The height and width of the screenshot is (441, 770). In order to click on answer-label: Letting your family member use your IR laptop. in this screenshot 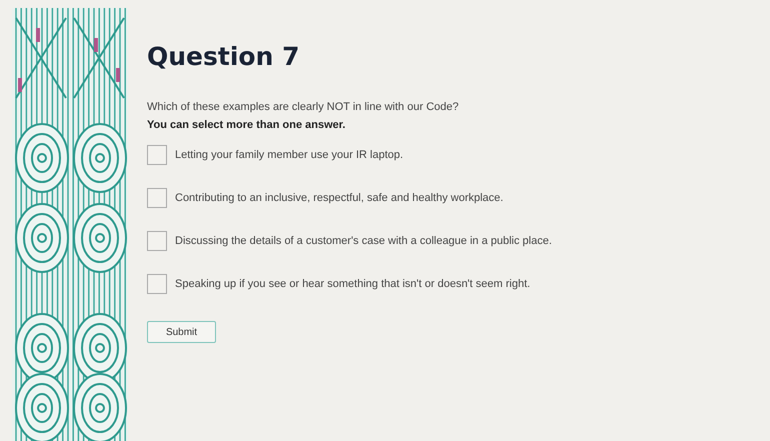, I will do `click(289, 155)`.